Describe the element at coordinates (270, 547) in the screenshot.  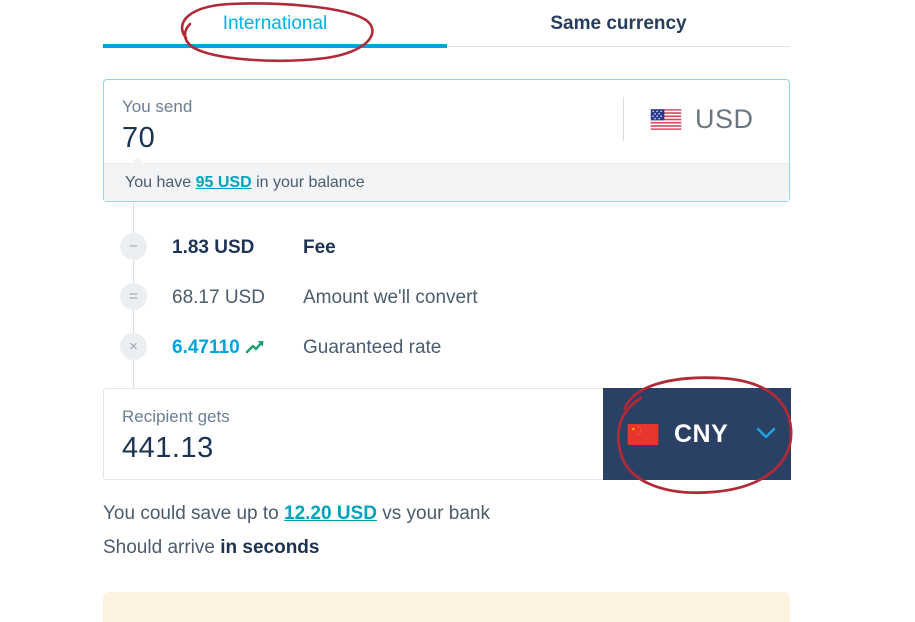
I see `arrival-time: in seconds` at that location.